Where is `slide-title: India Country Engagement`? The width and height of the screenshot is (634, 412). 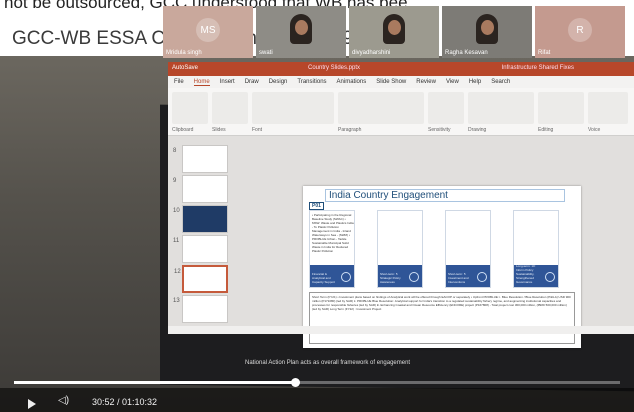 slide-title: India Country Engagement is located at coordinates (445, 195).